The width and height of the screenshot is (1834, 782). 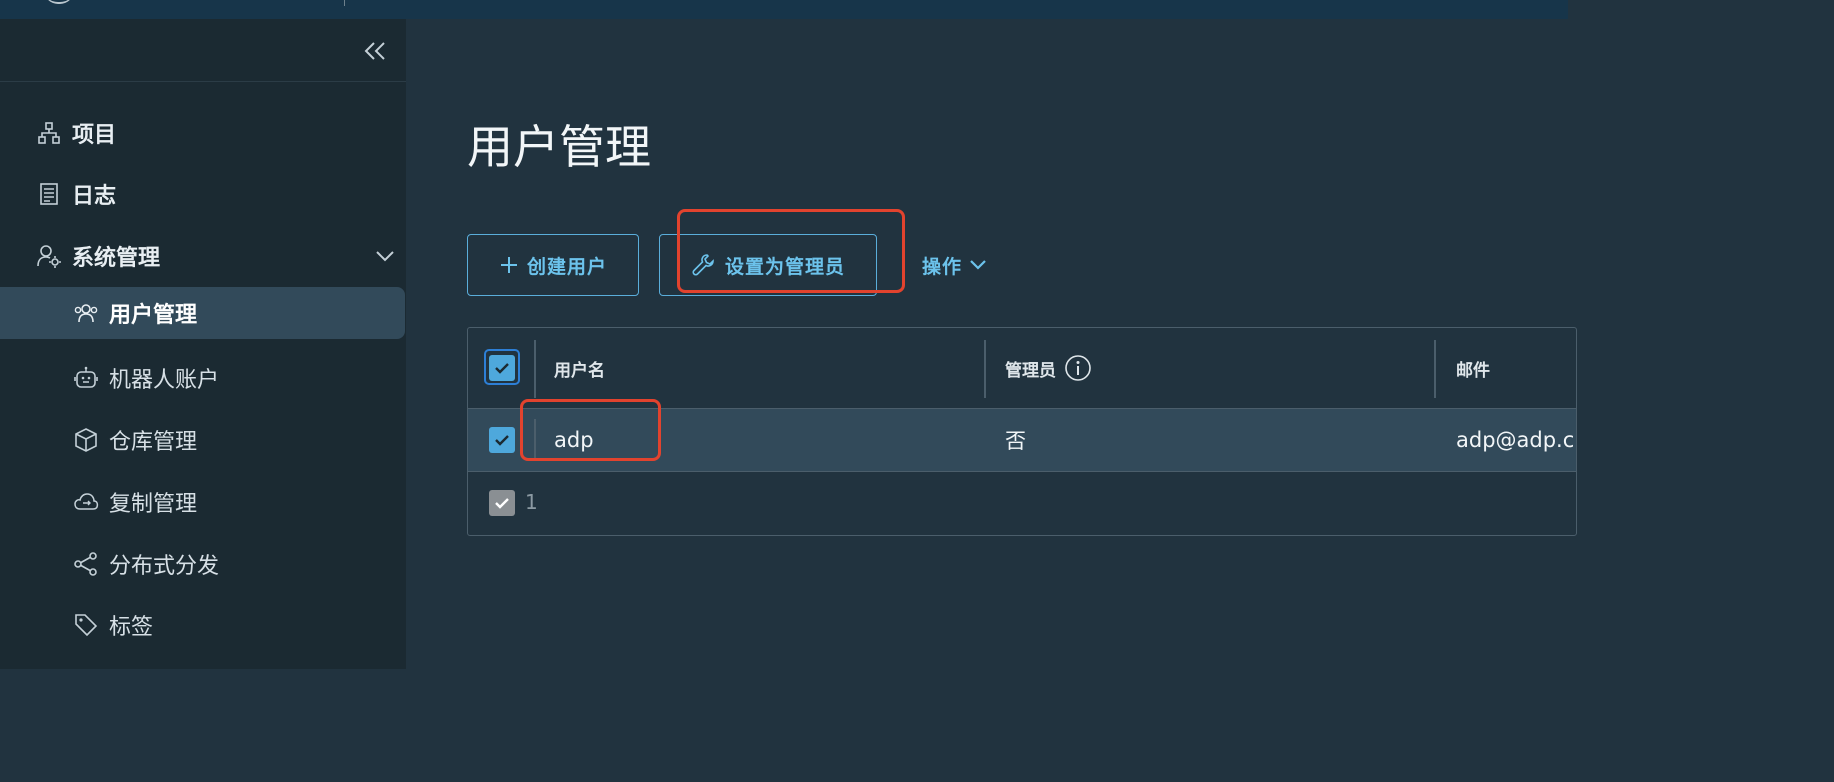 What do you see at coordinates (216, 194) in the screenshot?
I see `sidebar-item-logs: 日志` at bounding box center [216, 194].